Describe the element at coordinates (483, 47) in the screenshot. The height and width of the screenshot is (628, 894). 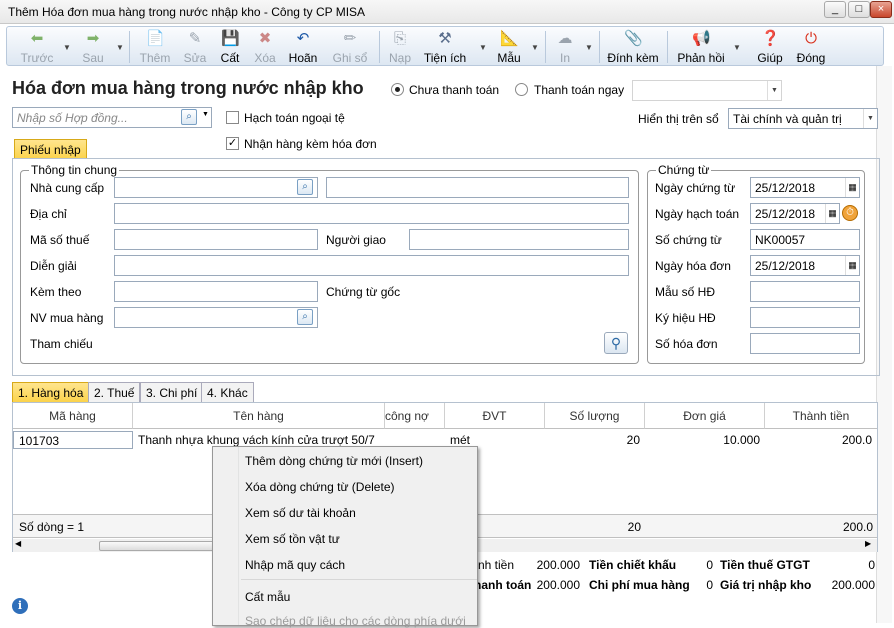
I see `utilities-dropdown-icon: ▼` at that location.